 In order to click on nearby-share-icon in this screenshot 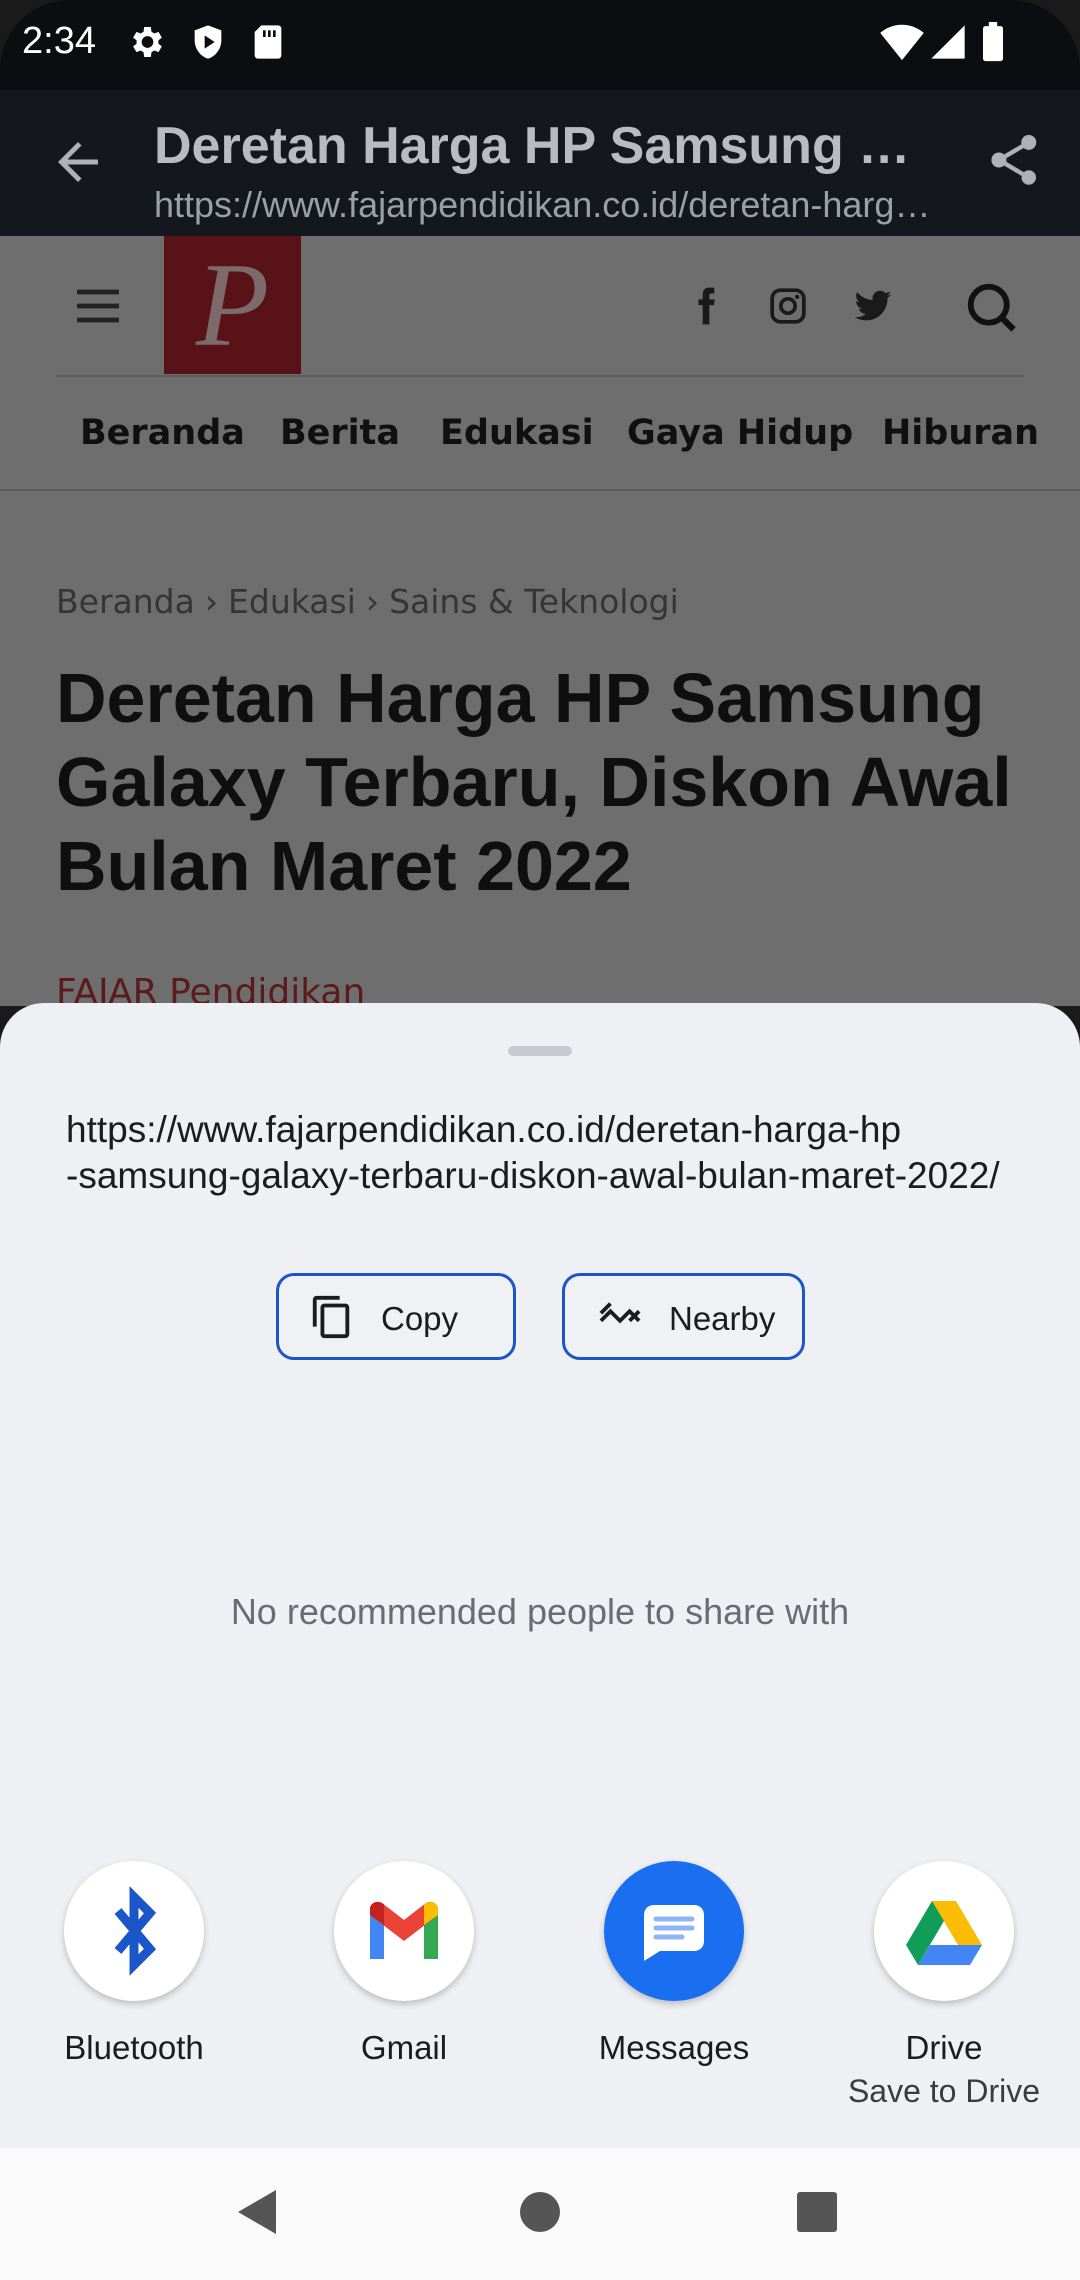, I will do `click(620, 1317)`.